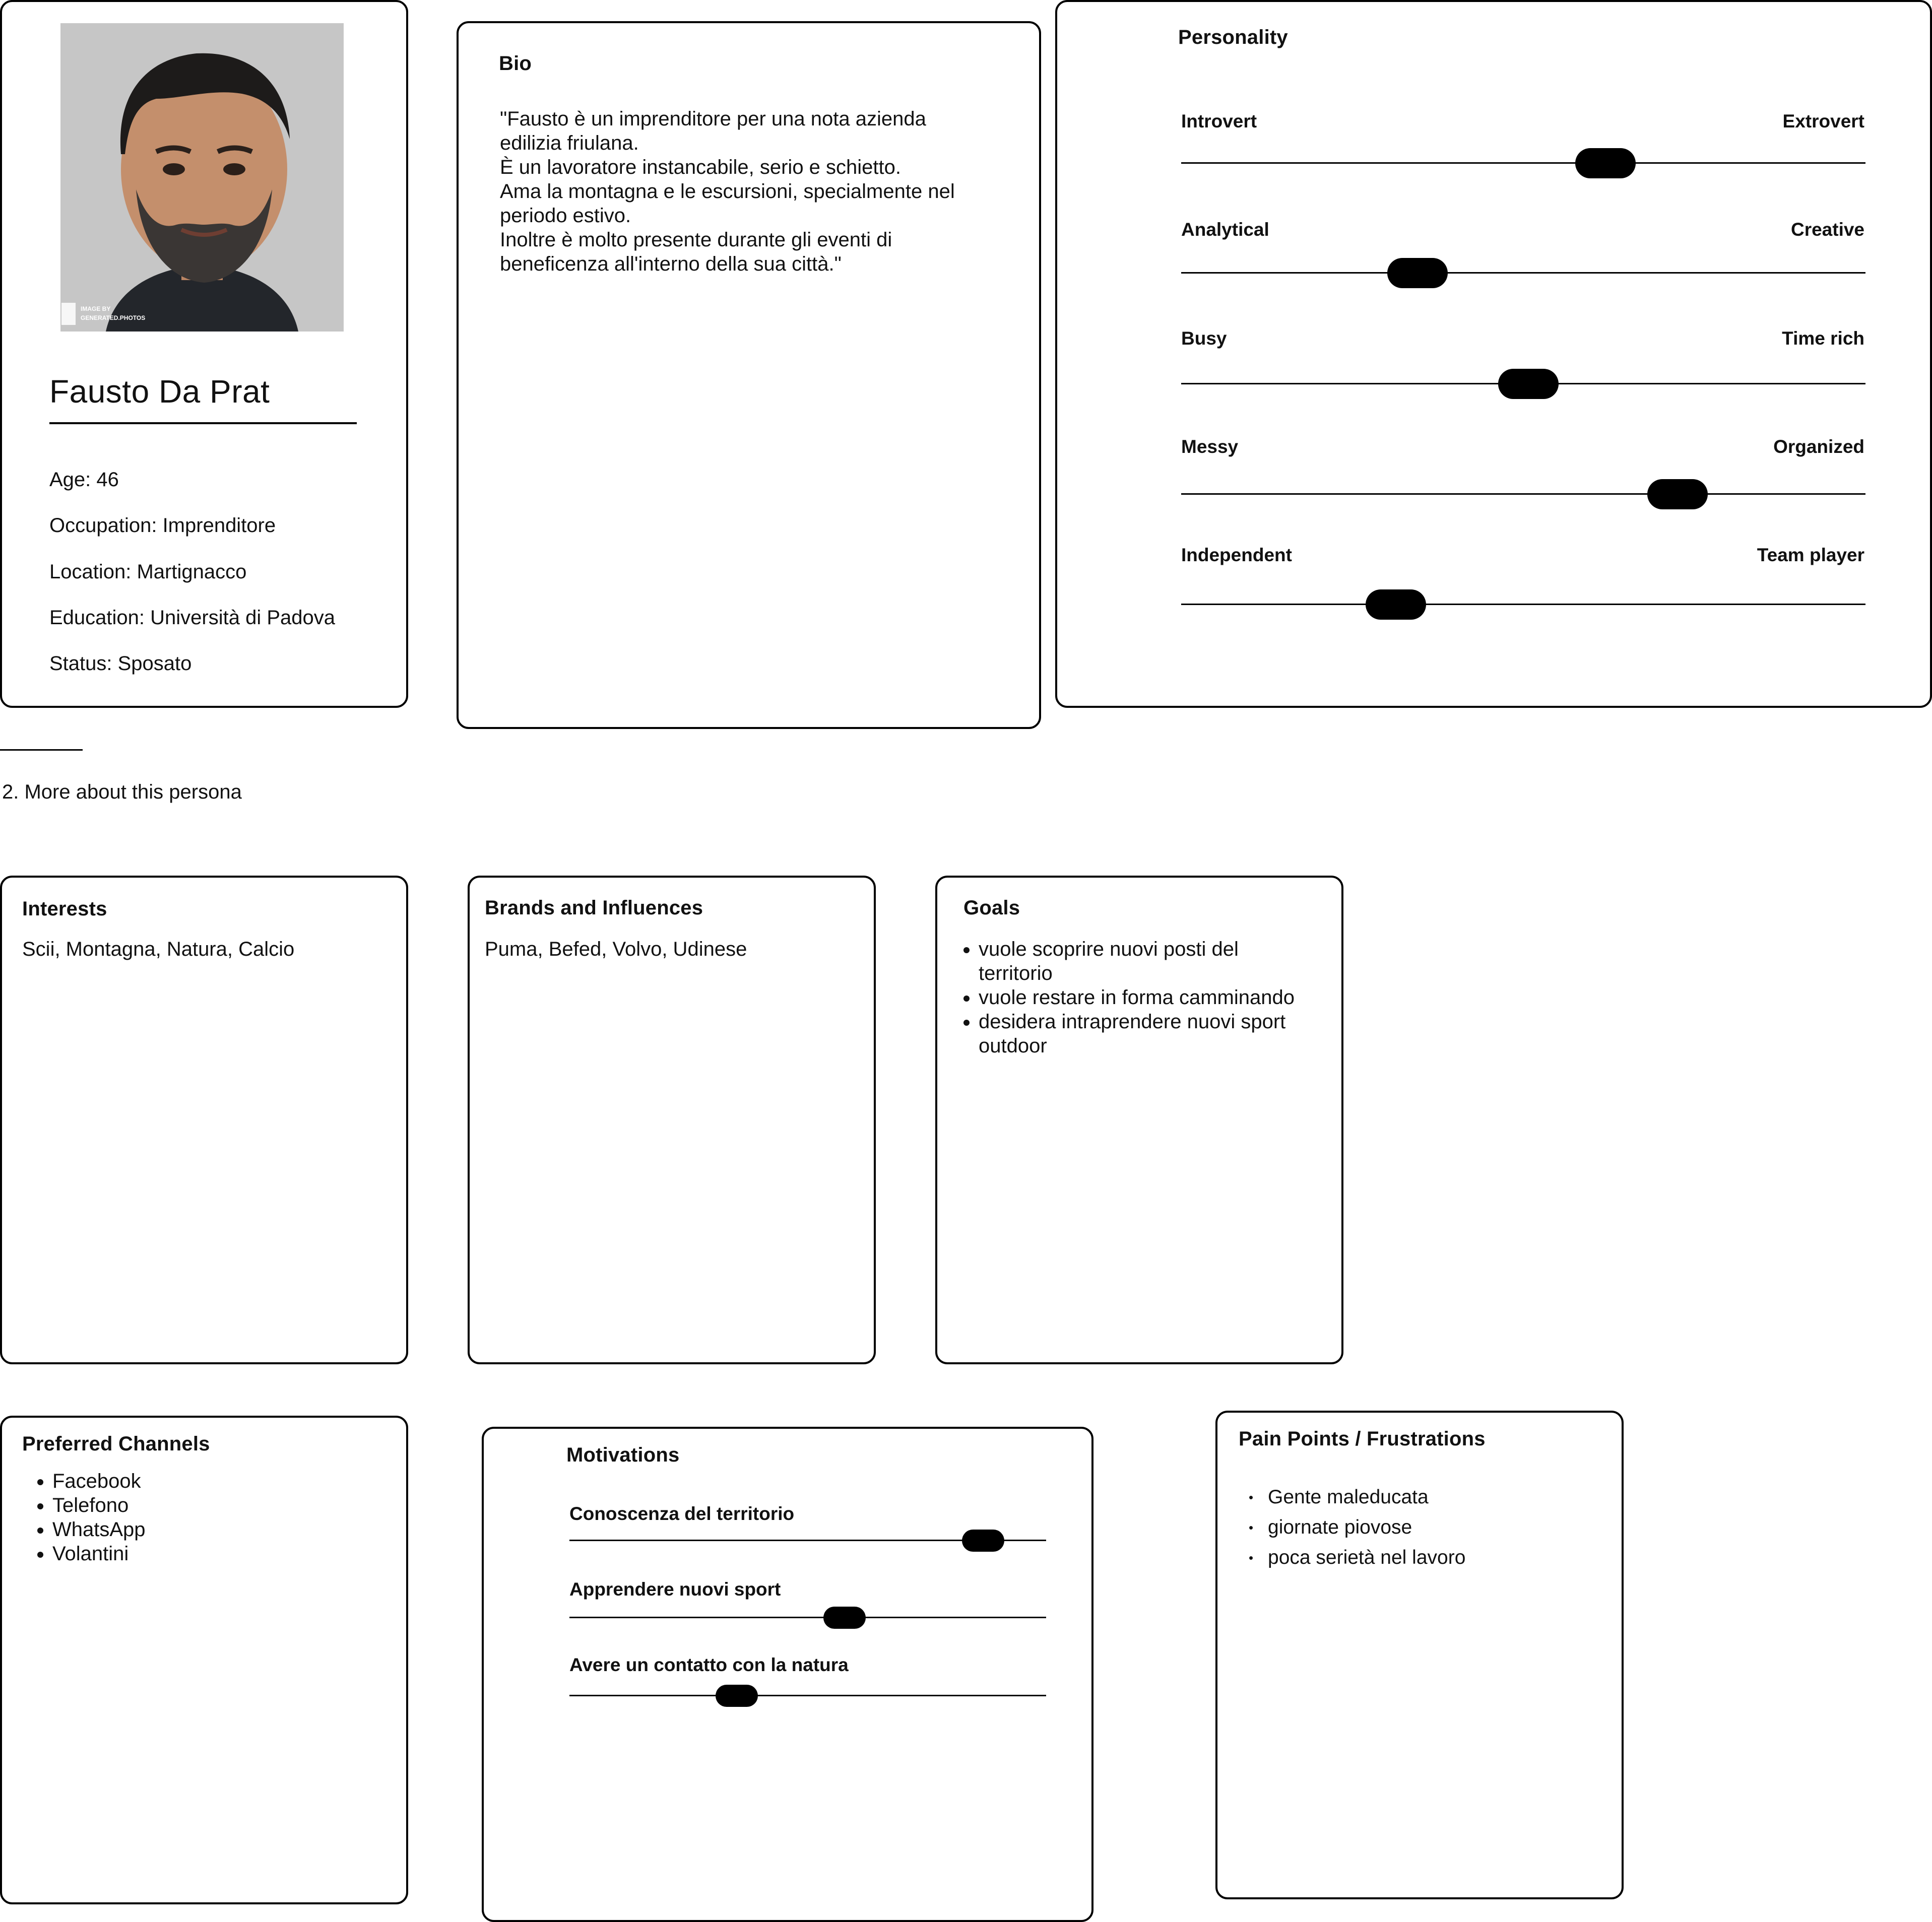 The height and width of the screenshot is (1922, 1932). What do you see at coordinates (1823, 338) in the screenshot?
I see `trait-right-label: Time rich` at bounding box center [1823, 338].